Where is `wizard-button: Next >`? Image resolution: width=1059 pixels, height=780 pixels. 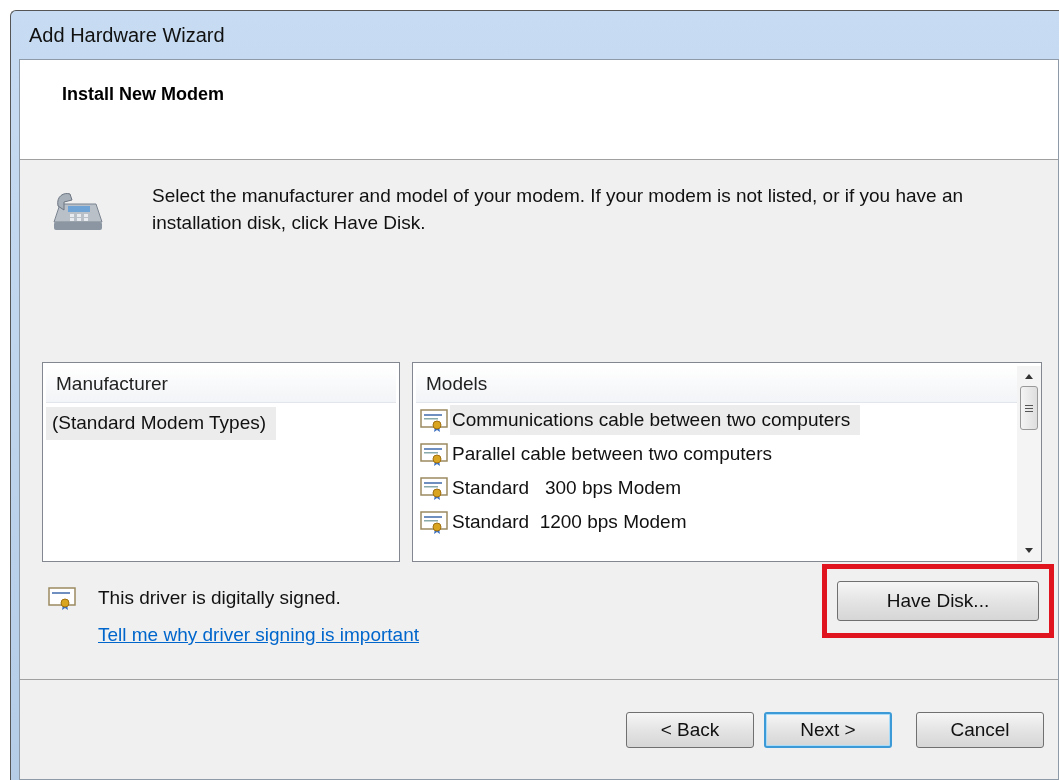 wizard-button: Next > is located at coordinates (828, 729).